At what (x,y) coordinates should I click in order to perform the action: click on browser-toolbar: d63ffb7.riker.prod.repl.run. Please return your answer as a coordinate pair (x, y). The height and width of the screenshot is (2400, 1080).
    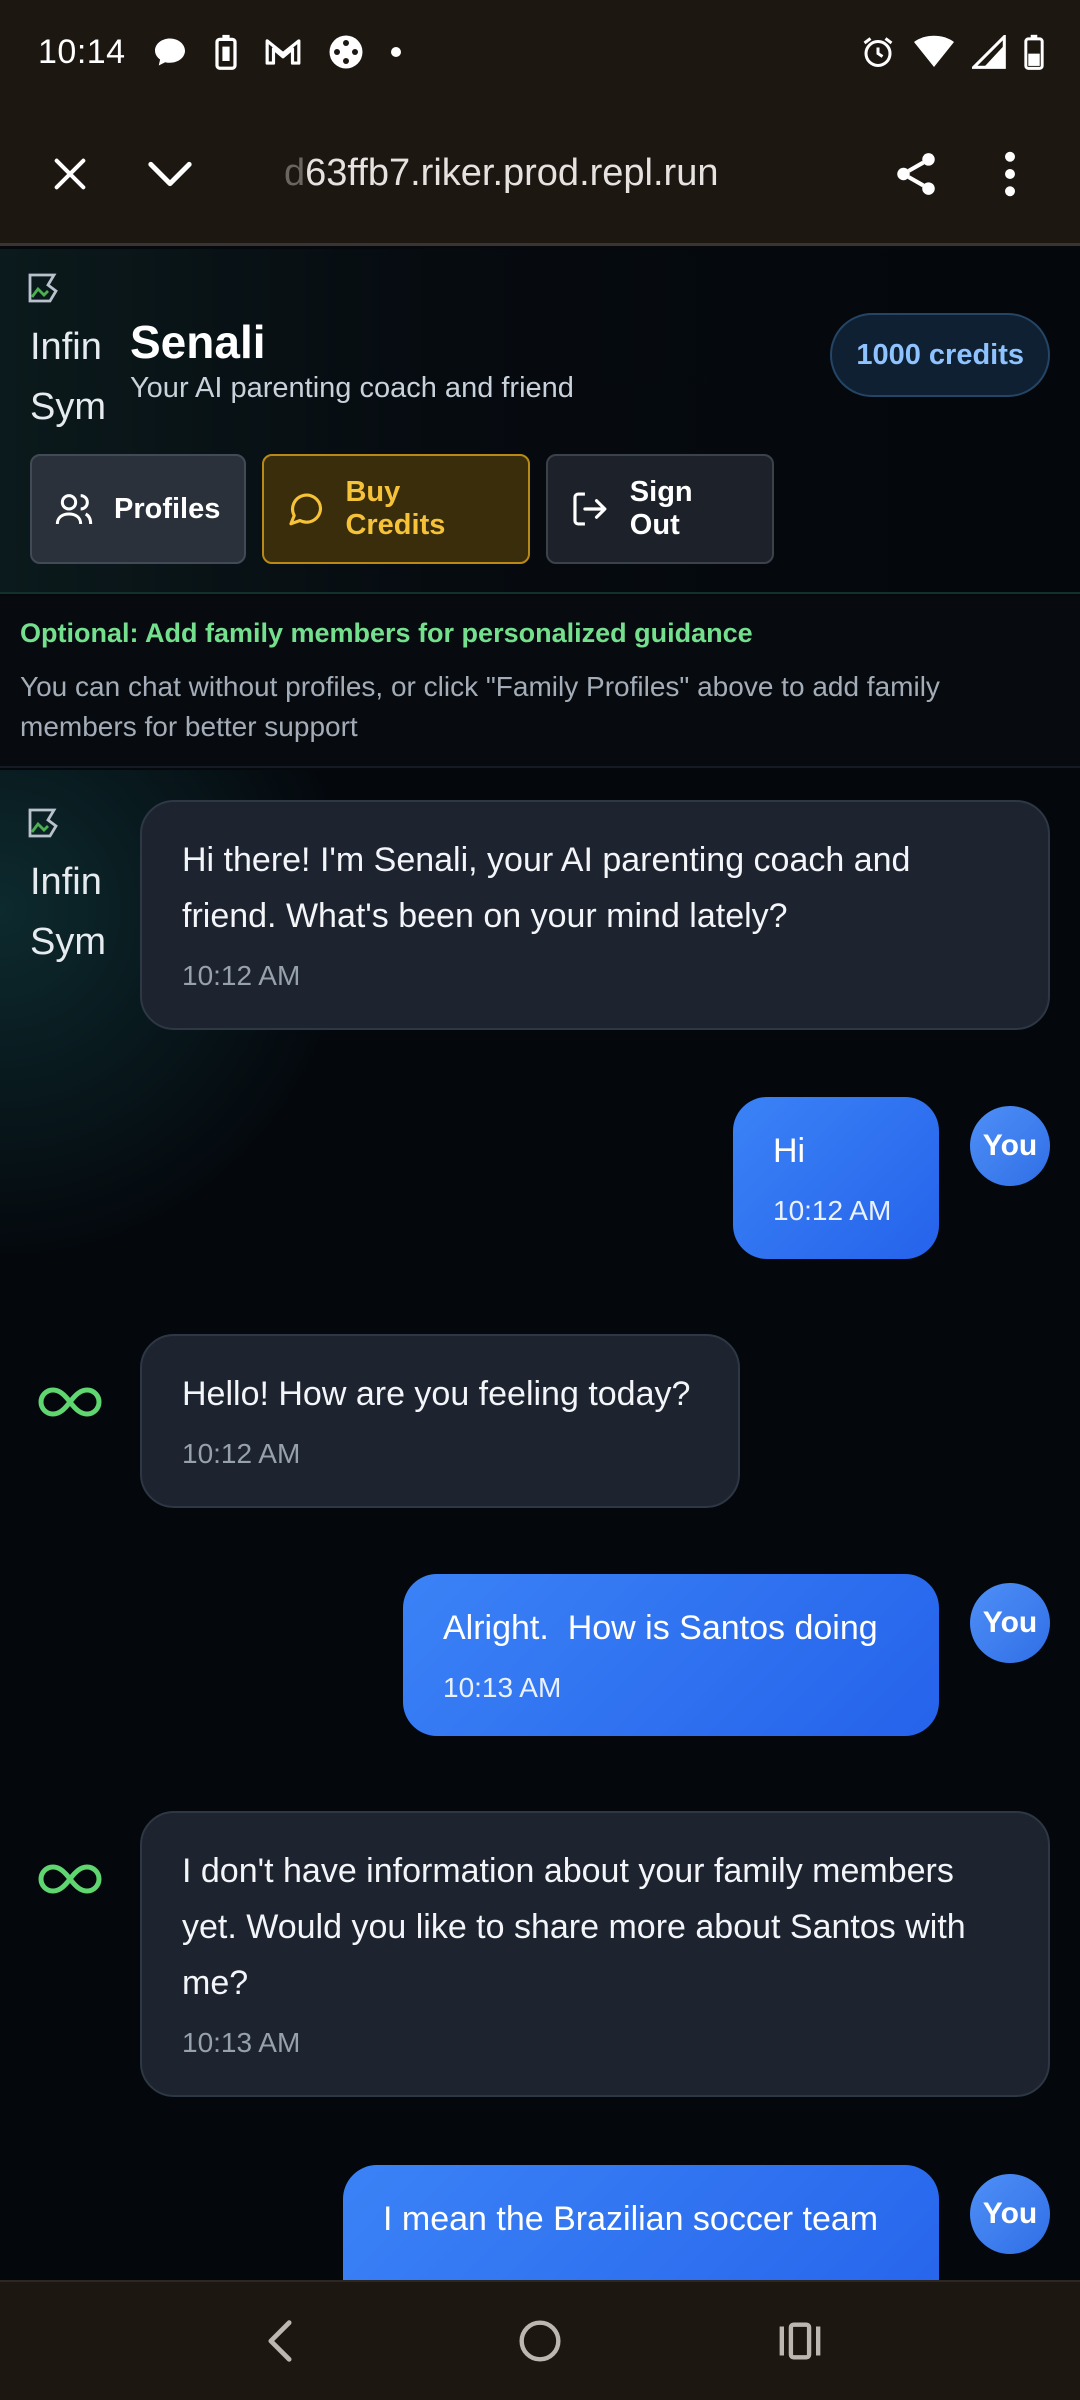
    Looking at the image, I should click on (540, 175).